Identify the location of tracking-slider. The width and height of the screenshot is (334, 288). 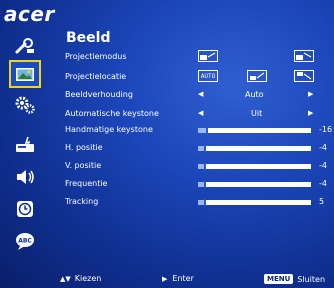
(254, 202).